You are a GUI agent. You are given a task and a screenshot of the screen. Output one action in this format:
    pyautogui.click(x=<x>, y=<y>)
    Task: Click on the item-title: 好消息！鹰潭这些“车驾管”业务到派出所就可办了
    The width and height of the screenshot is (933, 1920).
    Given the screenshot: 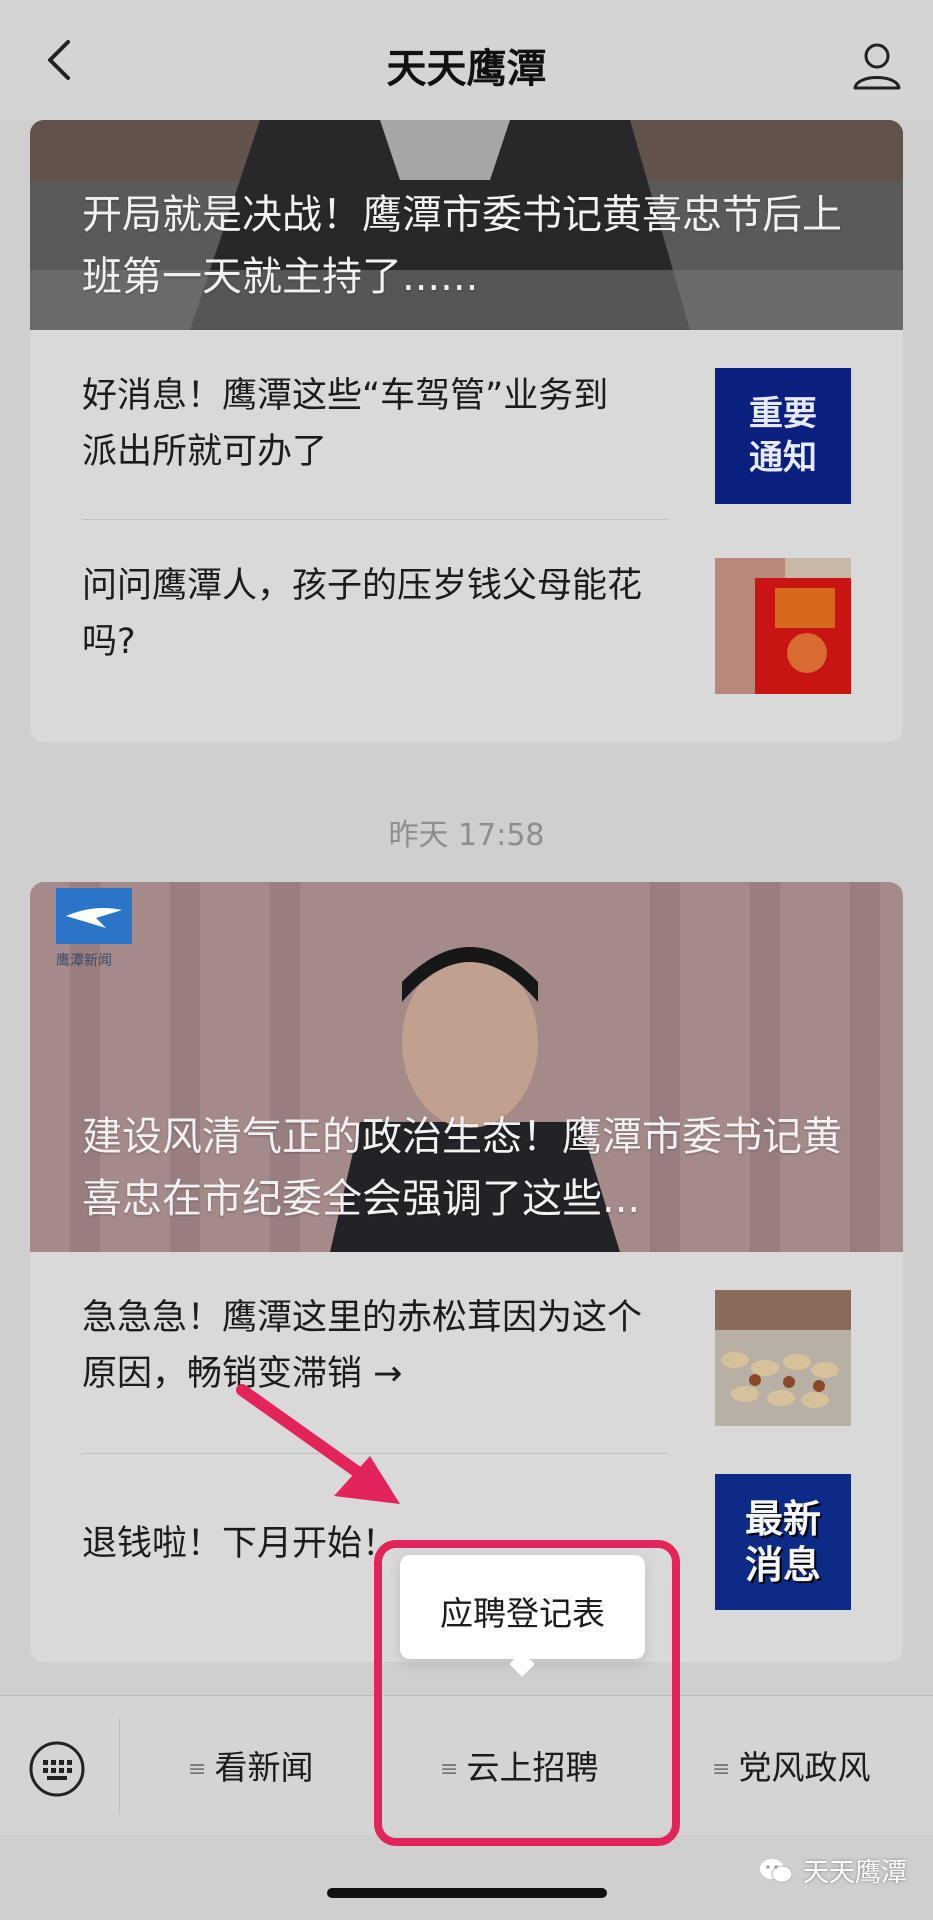 What is the action you would take?
    pyautogui.click(x=345, y=424)
    